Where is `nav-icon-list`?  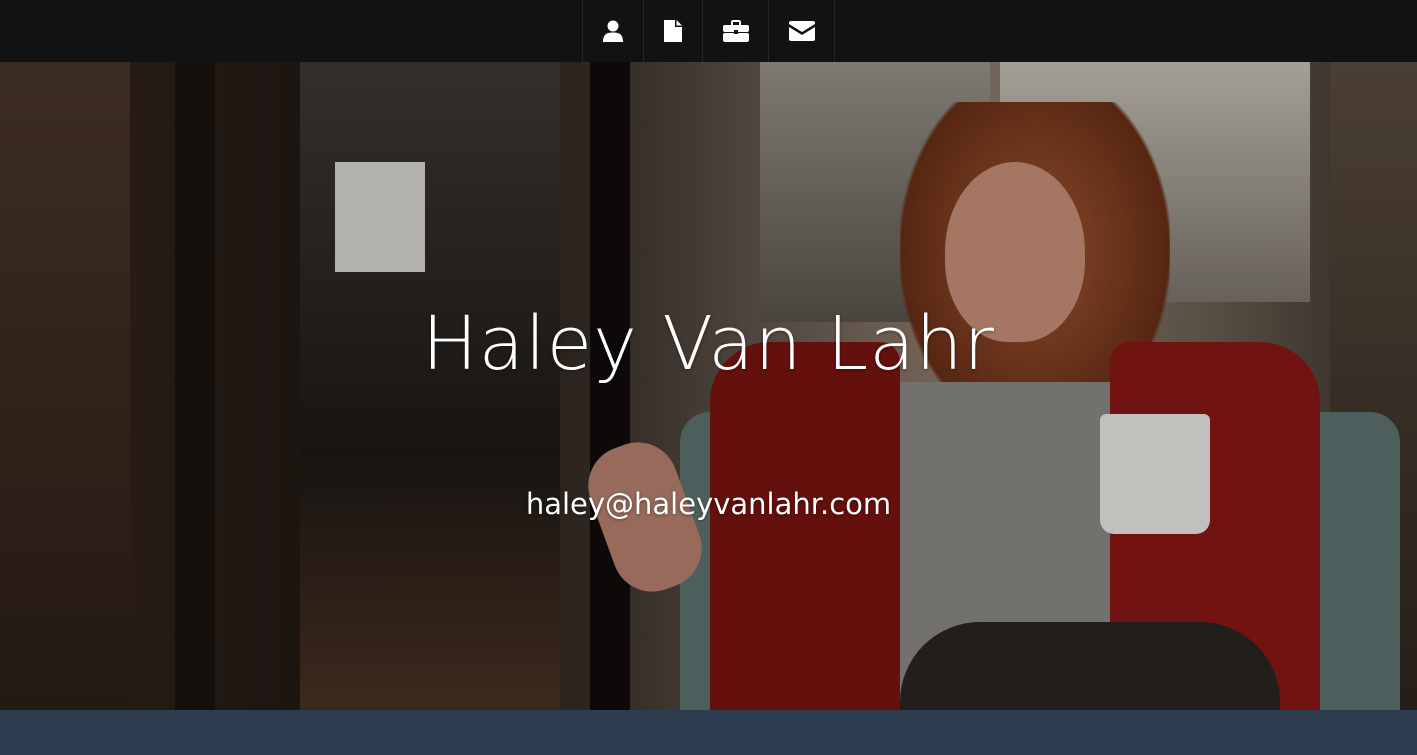
nav-icon-list is located at coordinates (708, 31).